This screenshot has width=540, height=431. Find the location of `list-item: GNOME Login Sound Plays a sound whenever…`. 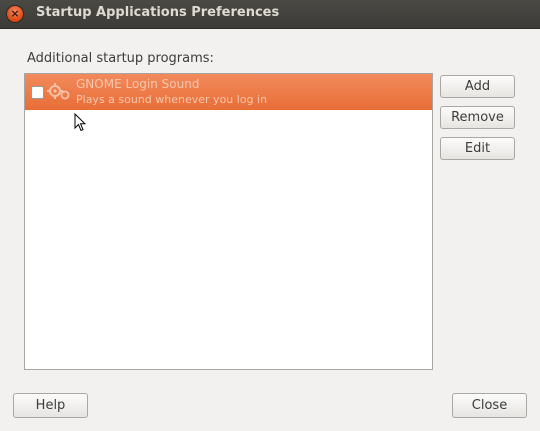

list-item: GNOME Login Sound Plays a sound whenever… is located at coordinates (228, 92).